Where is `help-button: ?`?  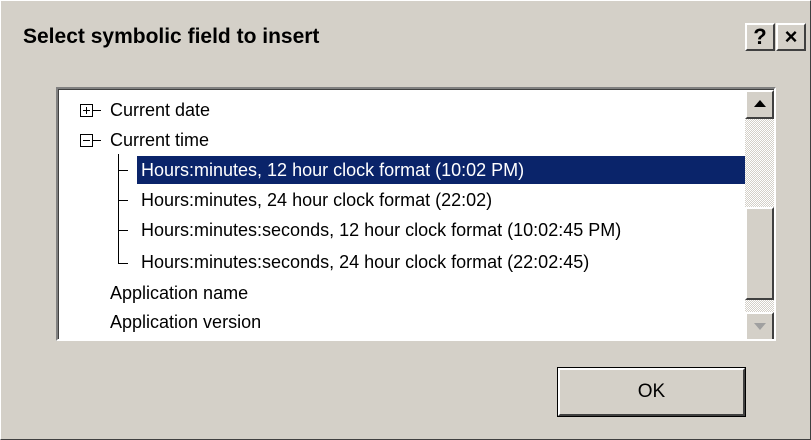
help-button: ? is located at coordinates (760, 37).